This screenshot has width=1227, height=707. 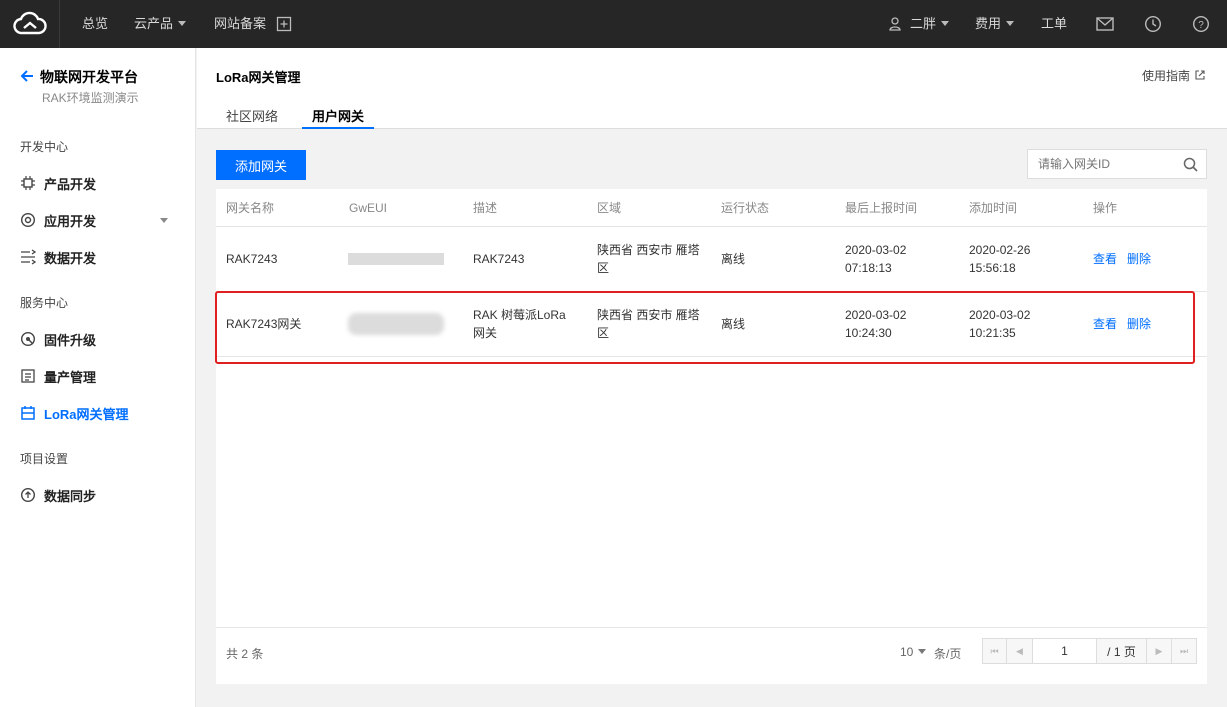 What do you see at coordinates (250, 208) in the screenshot?
I see `column-header: 网关名称` at bounding box center [250, 208].